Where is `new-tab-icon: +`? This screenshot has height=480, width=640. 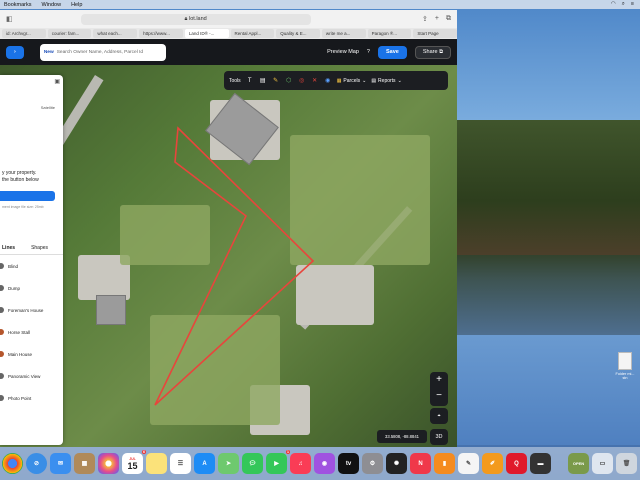
new-tab-icon: + is located at coordinates (437, 19).